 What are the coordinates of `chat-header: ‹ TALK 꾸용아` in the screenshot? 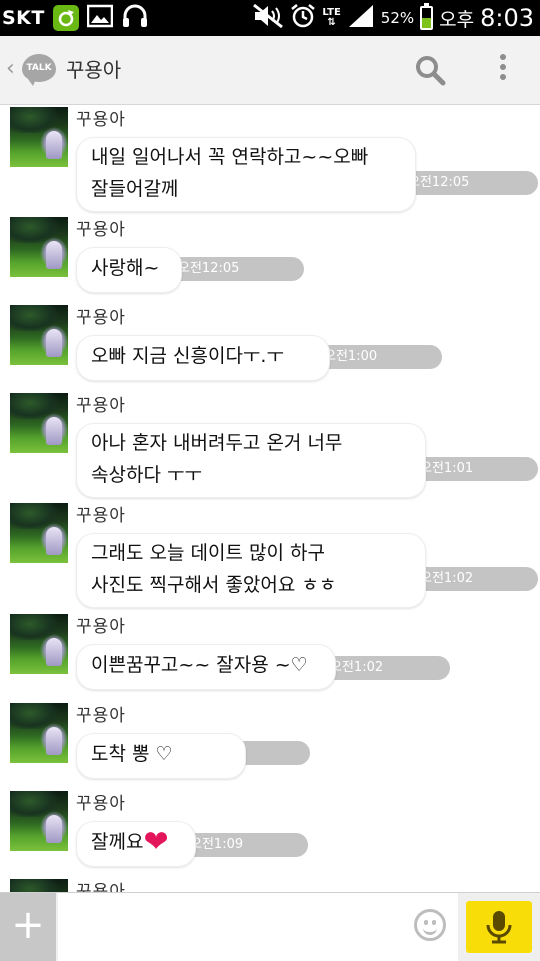 It's located at (270, 70).